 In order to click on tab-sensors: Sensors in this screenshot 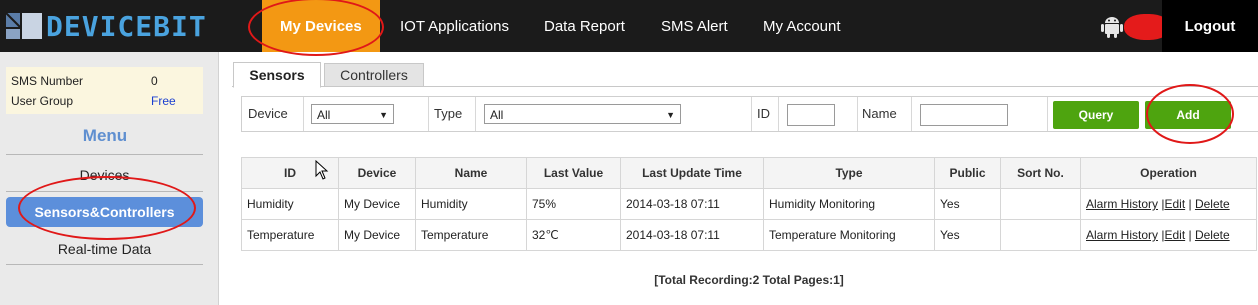, I will do `click(277, 75)`.